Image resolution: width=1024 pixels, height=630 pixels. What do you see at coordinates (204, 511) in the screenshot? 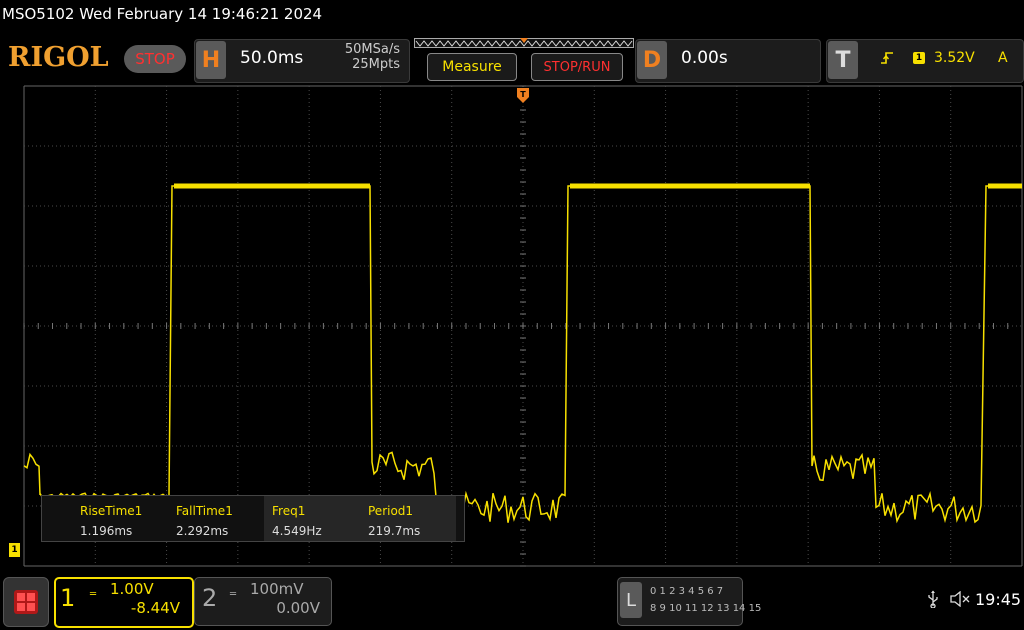
I see `measurement-name: FallTime1` at bounding box center [204, 511].